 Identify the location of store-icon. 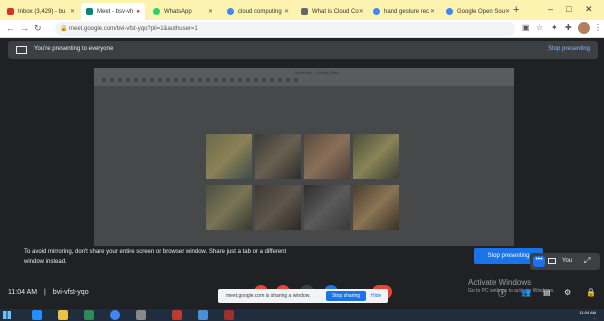
(89, 315).